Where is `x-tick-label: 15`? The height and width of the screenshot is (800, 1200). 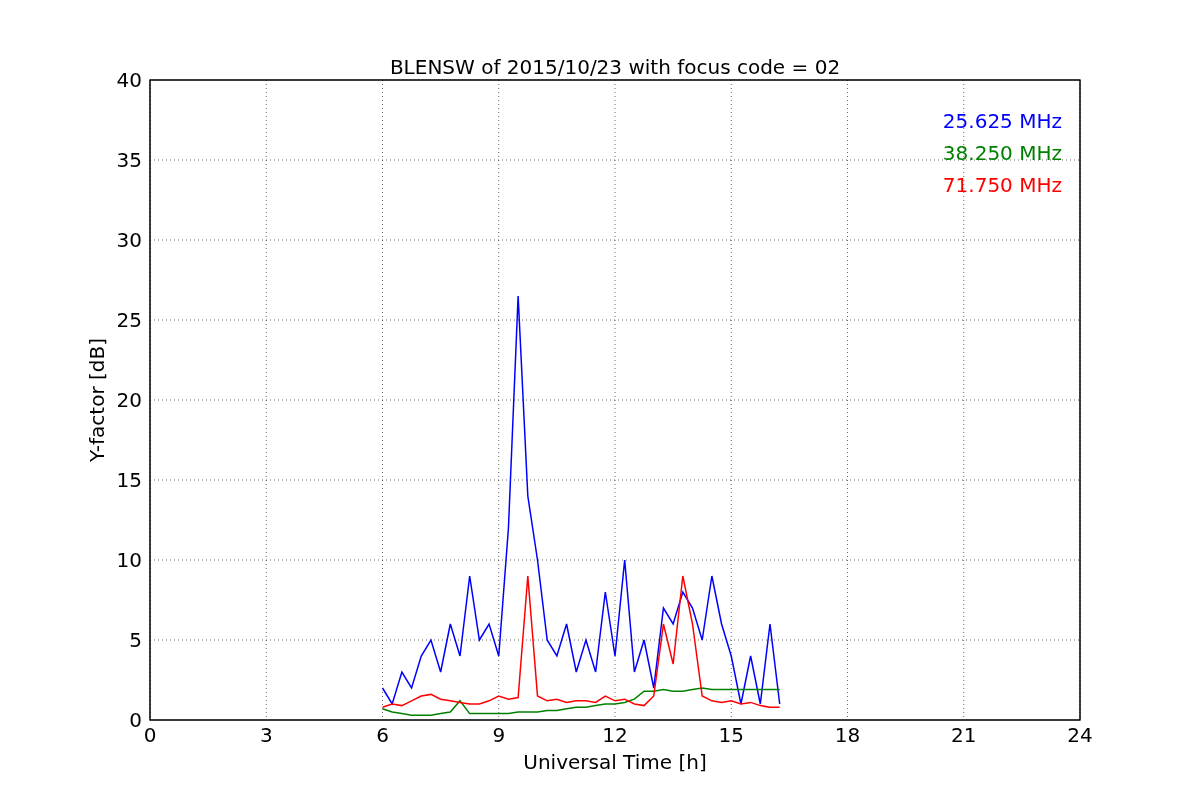
x-tick-label: 15 is located at coordinates (731, 735).